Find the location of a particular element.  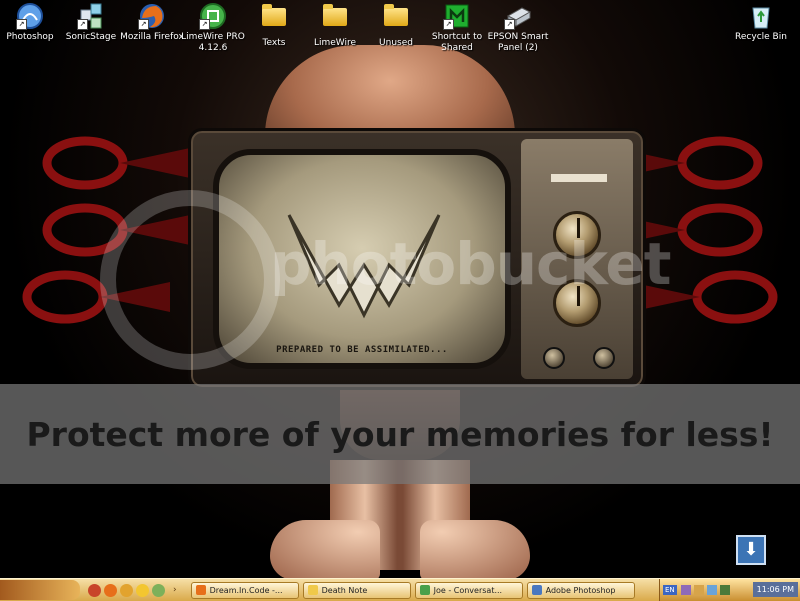

desktop-icon-limewire-folder: LimeWire is located at coordinates (335, 25).